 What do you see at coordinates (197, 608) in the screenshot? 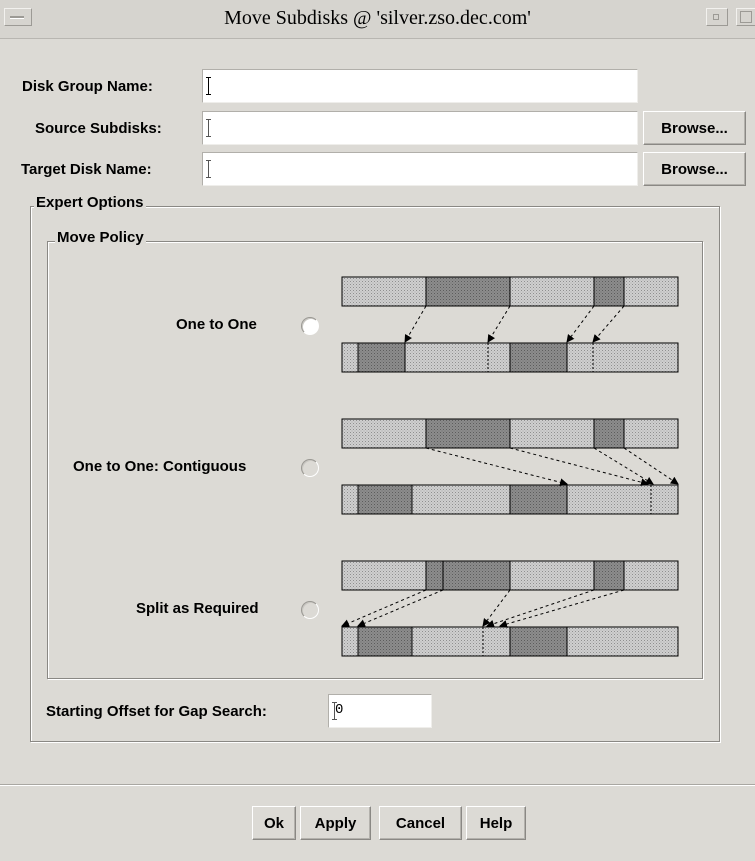
I see `split-label: Split as Required` at bounding box center [197, 608].